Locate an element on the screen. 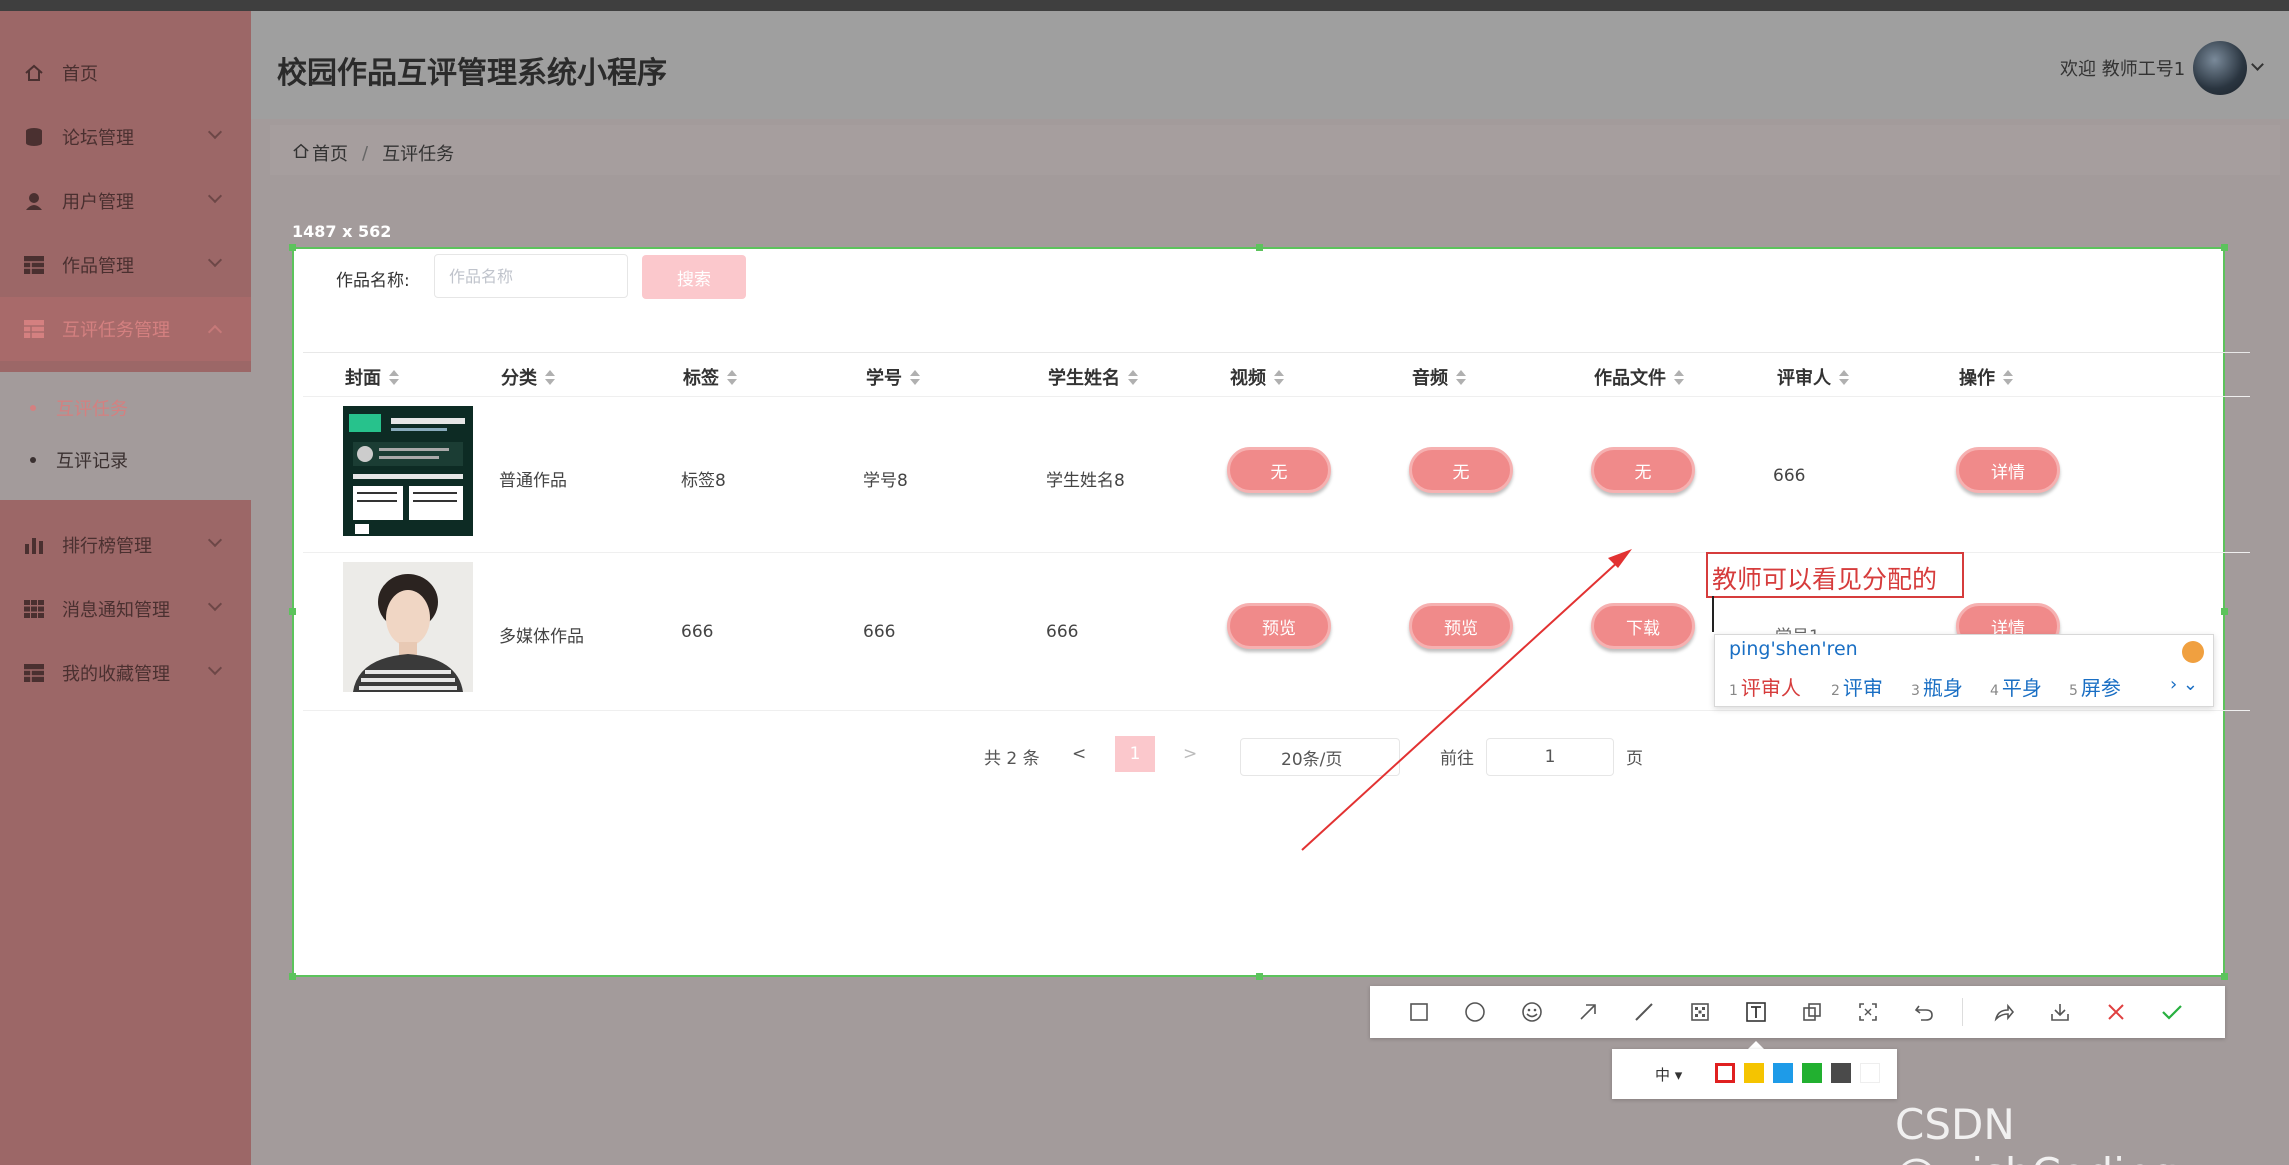 The image size is (2289, 1165). arrow-icon is located at coordinates (1588, 1012).